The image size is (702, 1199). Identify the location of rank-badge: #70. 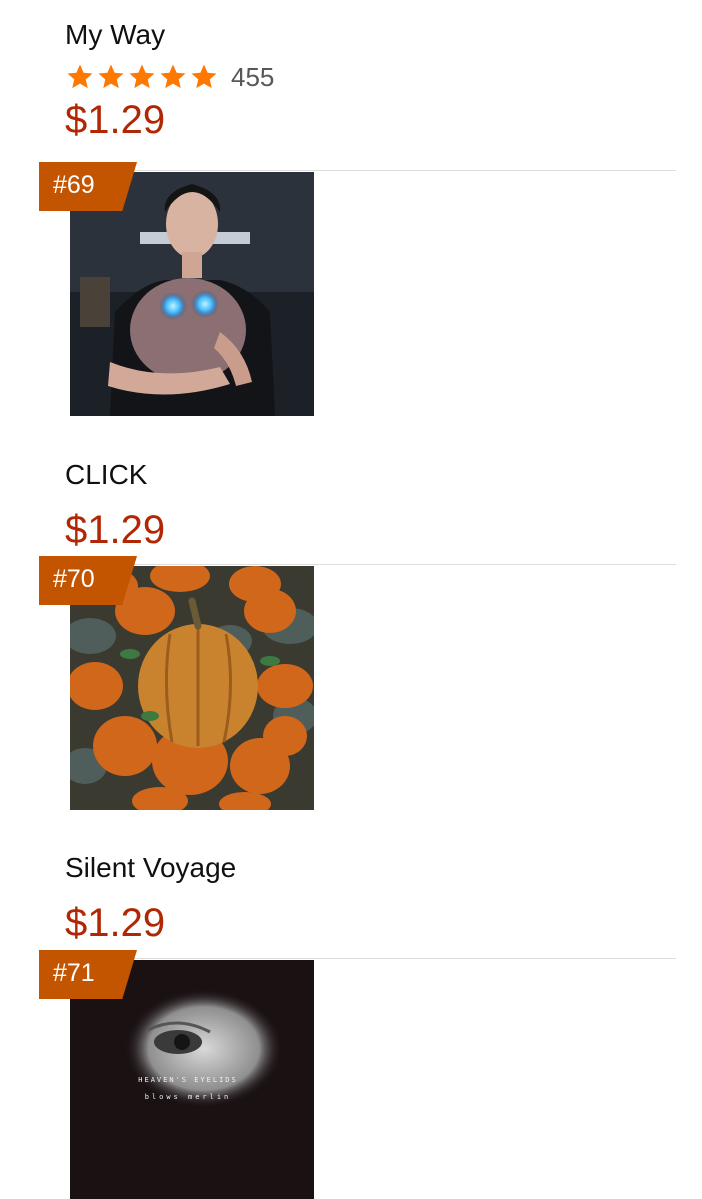
(88, 580).